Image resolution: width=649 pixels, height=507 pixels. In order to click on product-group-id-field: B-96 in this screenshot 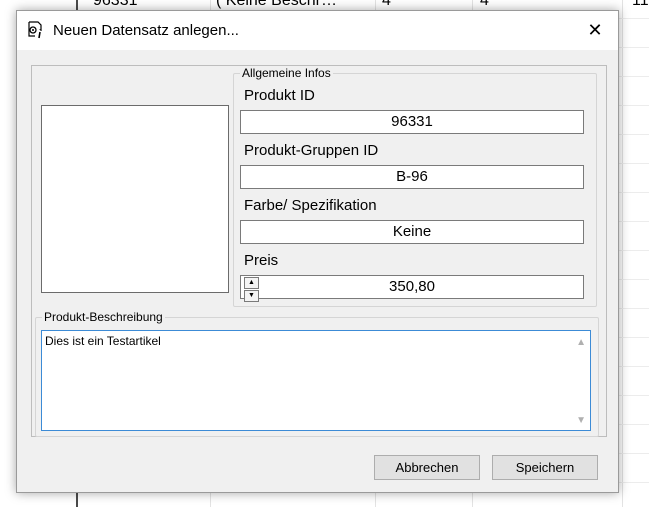, I will do `click(412, 177)`.